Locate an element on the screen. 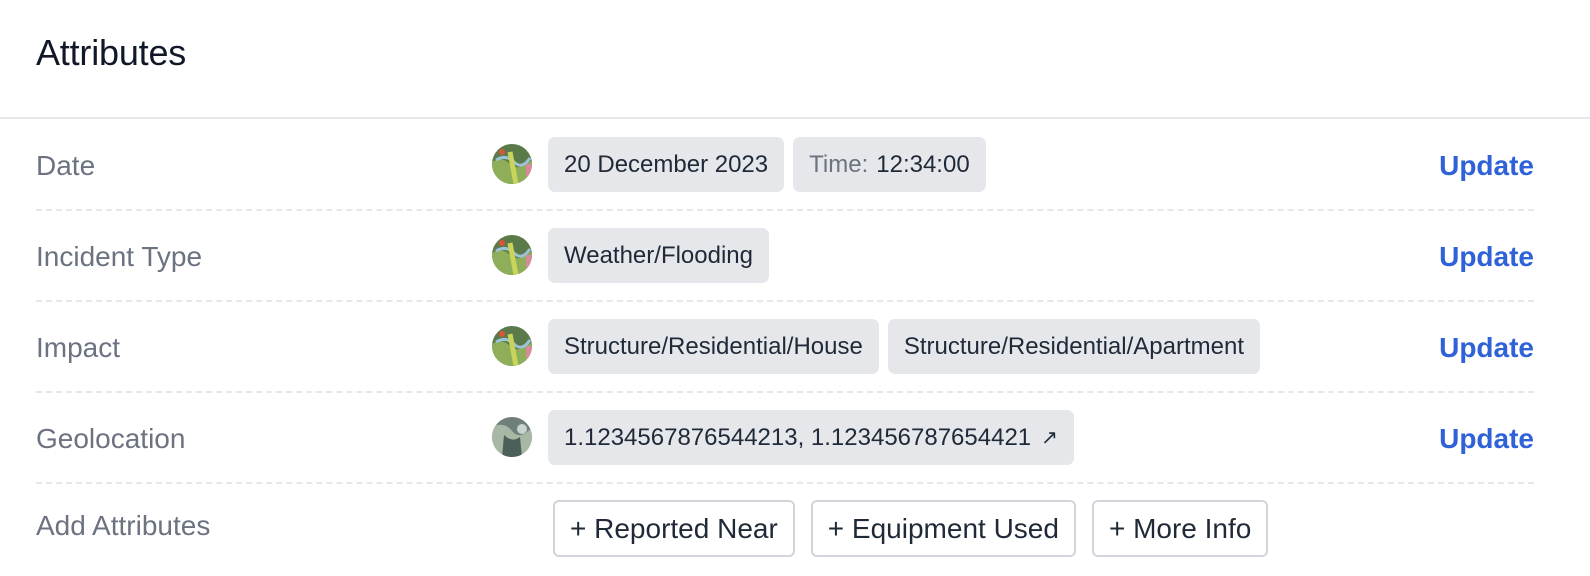 The width and height of the screenshot is (1590, 576). geolocation-chip: 1.1234567876544213, 1.123456787654421 ↗ is located at coordinates (811, 437).